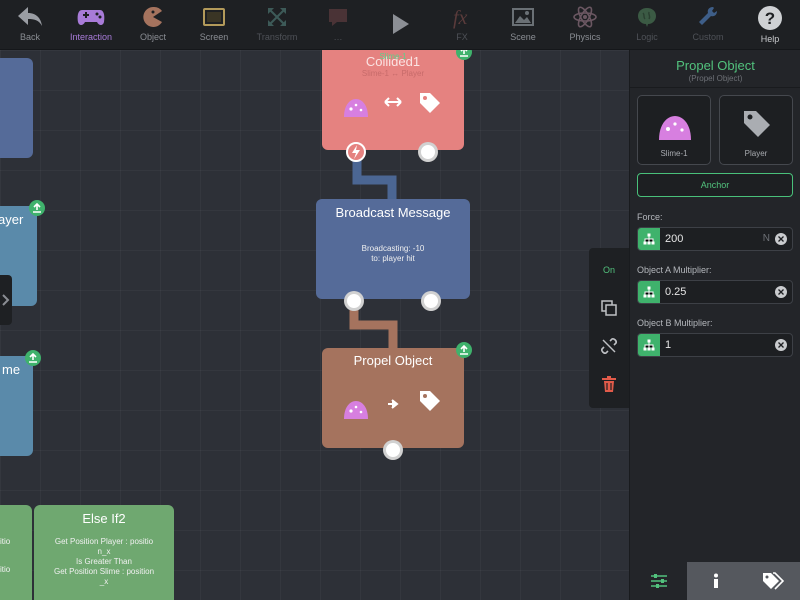 The width and height of the screenshot is (800, 600). I want to click on tab-info, so click(715, 581).